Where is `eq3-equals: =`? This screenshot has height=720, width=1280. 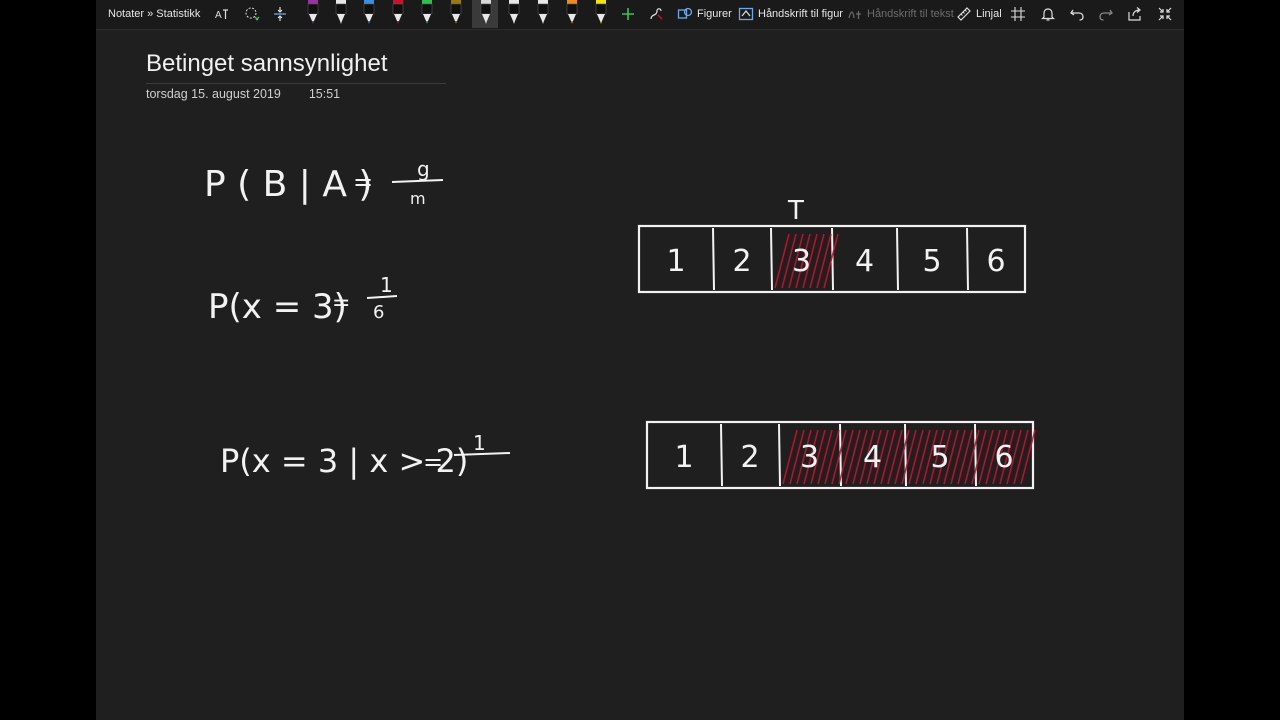
eq3-equals: = is located at coordinates (433, 462).